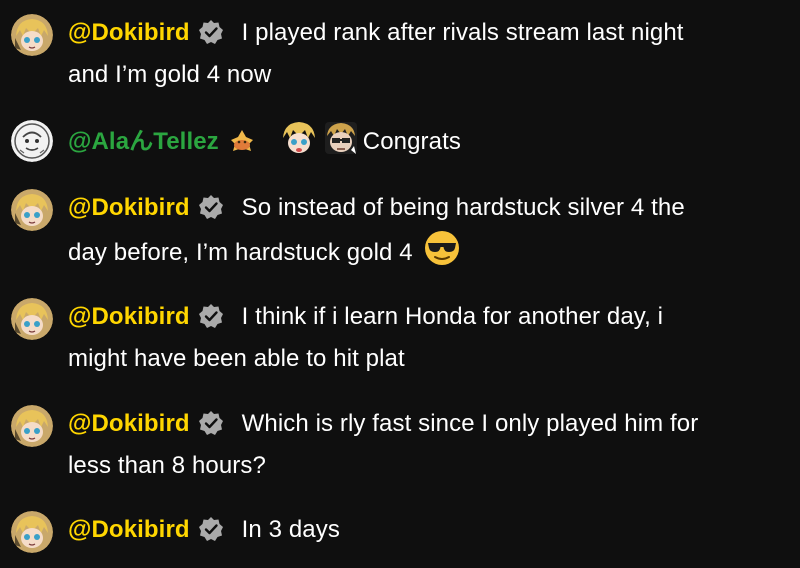 The width and height of the screenshot is (800, 568). What do you see at coordinates (240, 139) in the screenshot?
I see `member-badge-icon` at bounding box center [240, 139].